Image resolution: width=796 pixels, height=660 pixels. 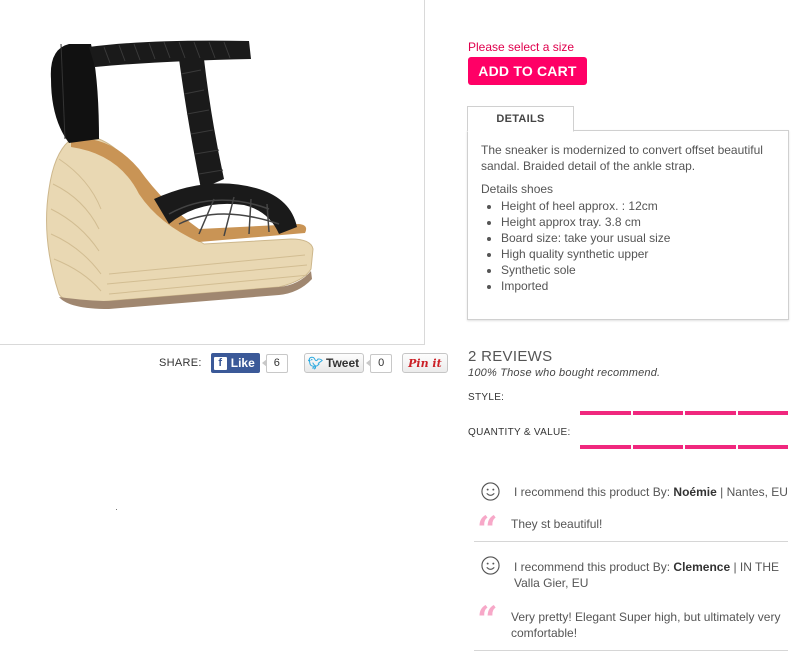 I want to click on tweet-count: 0, so click(x=379, y=363).